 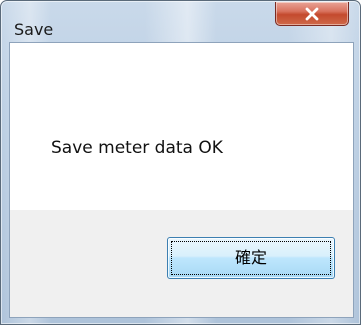 I want to click on ok-button-label: 確定, so click(x=250, y=257).